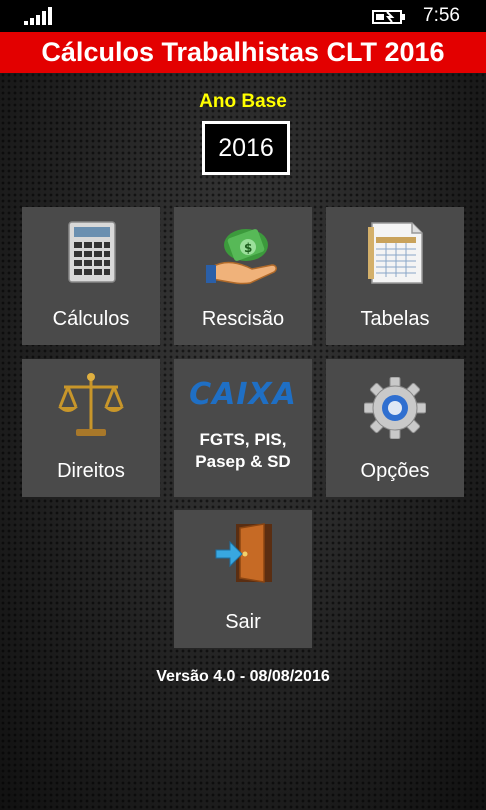 This screenshot has height=810, width=486. What do you see at coordinates (243, 428) in the screenshot?
I see `fgts-pis-button: CAIXA FGTS, PIS, Pasep & SD` at bounding box center [243, 428].